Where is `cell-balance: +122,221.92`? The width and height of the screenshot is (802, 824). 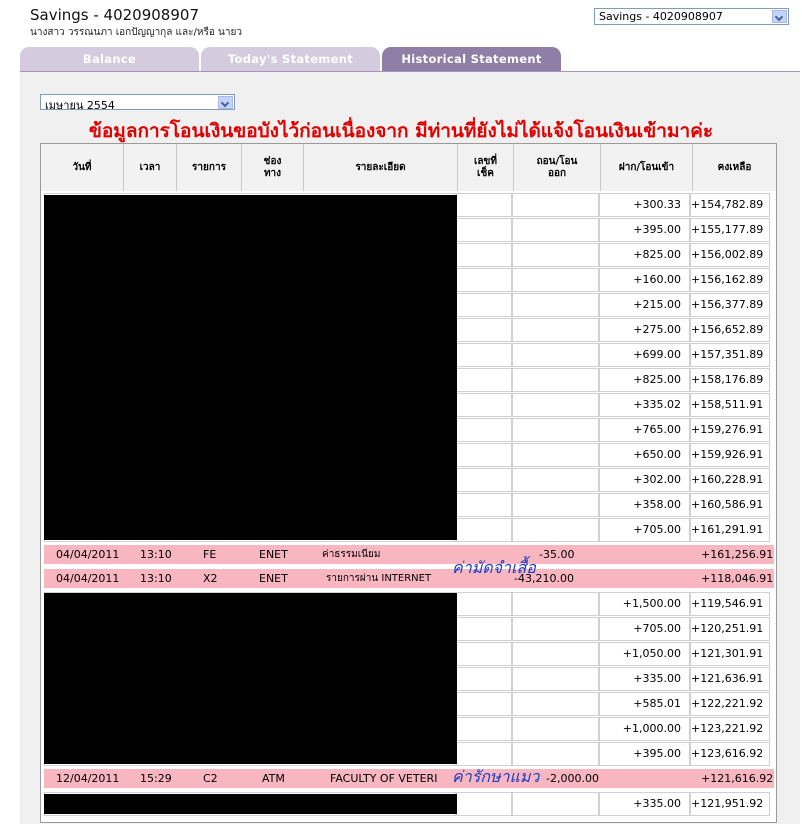
cell-balance: +122,221.92 is located at coordinates (730, 704).